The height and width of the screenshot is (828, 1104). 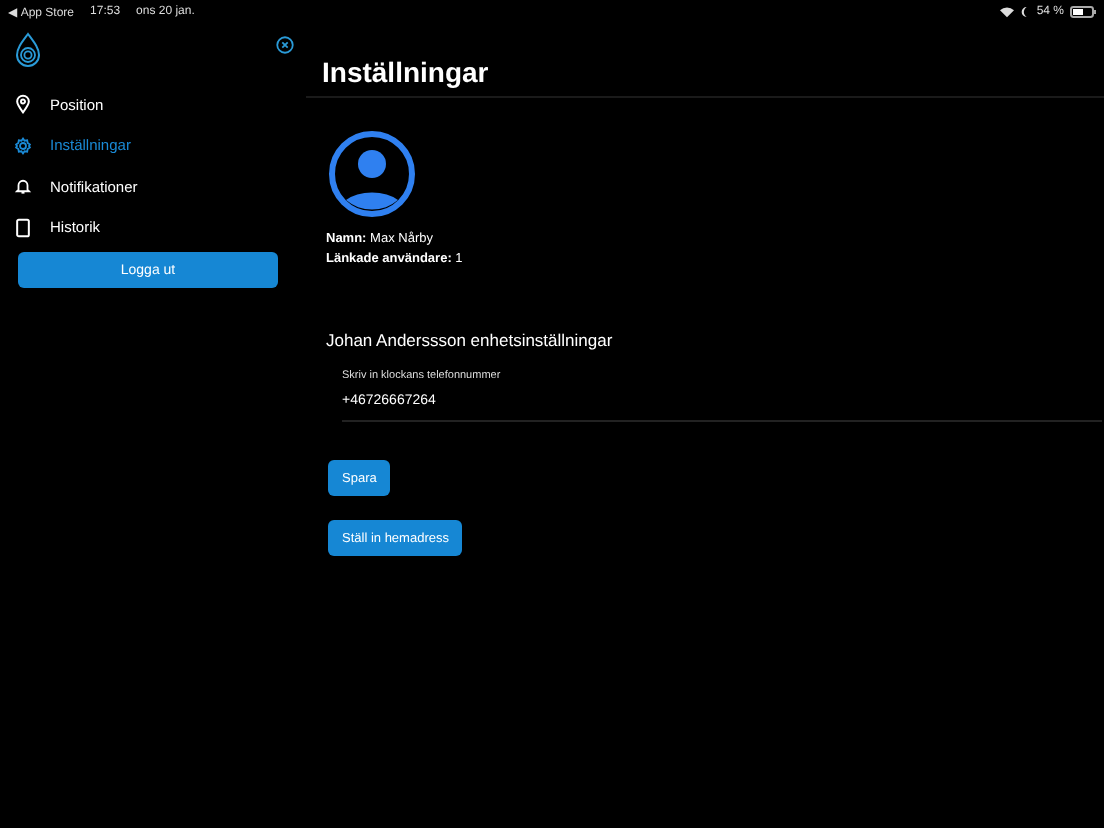 I want to click on close-icon, so click(x=285, y=45).